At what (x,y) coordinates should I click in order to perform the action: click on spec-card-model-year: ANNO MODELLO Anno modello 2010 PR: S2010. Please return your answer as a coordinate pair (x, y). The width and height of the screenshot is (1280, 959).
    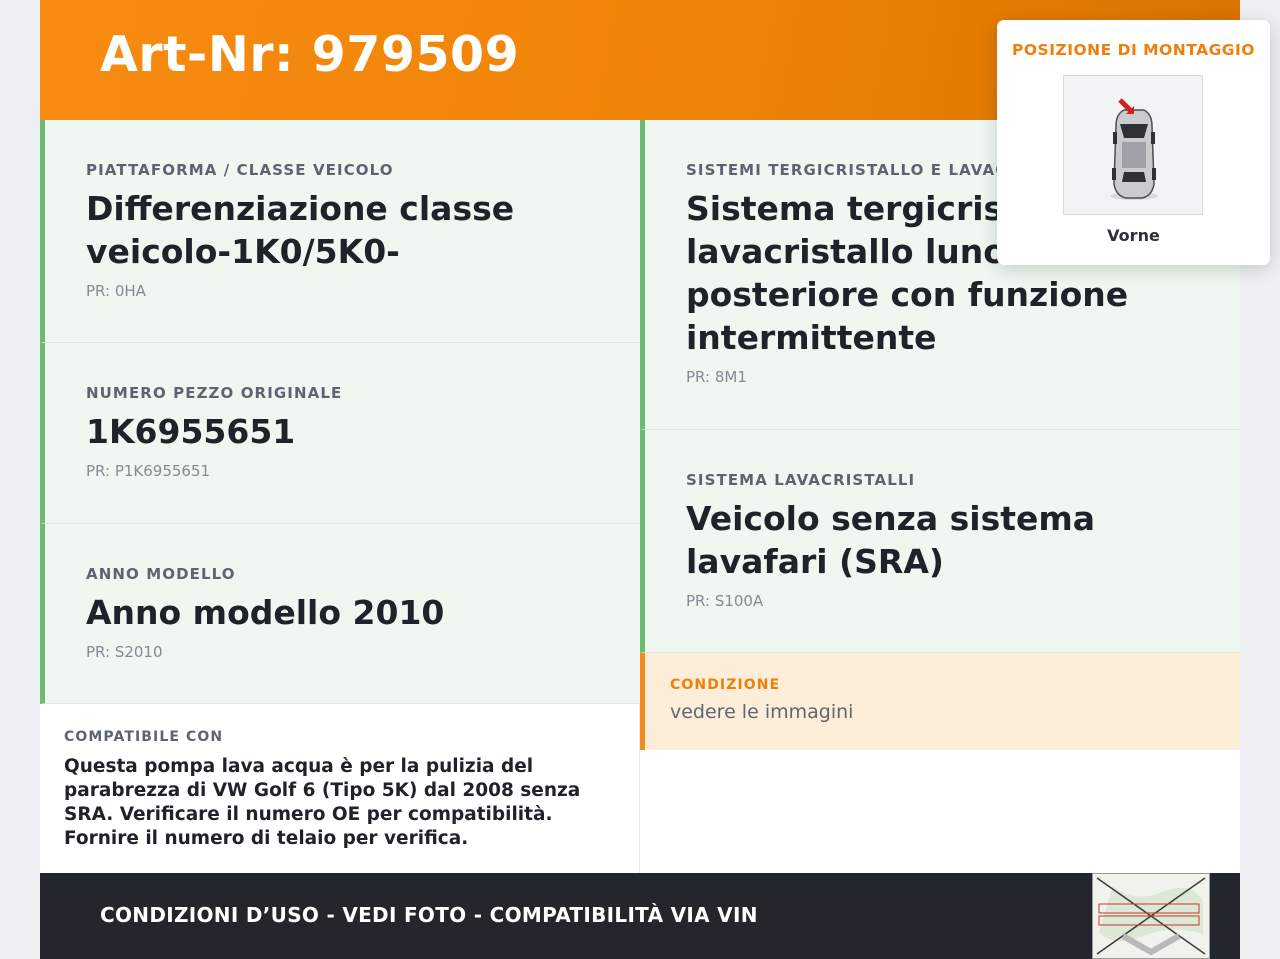
    Looking at the image, I should click on (340, 614).